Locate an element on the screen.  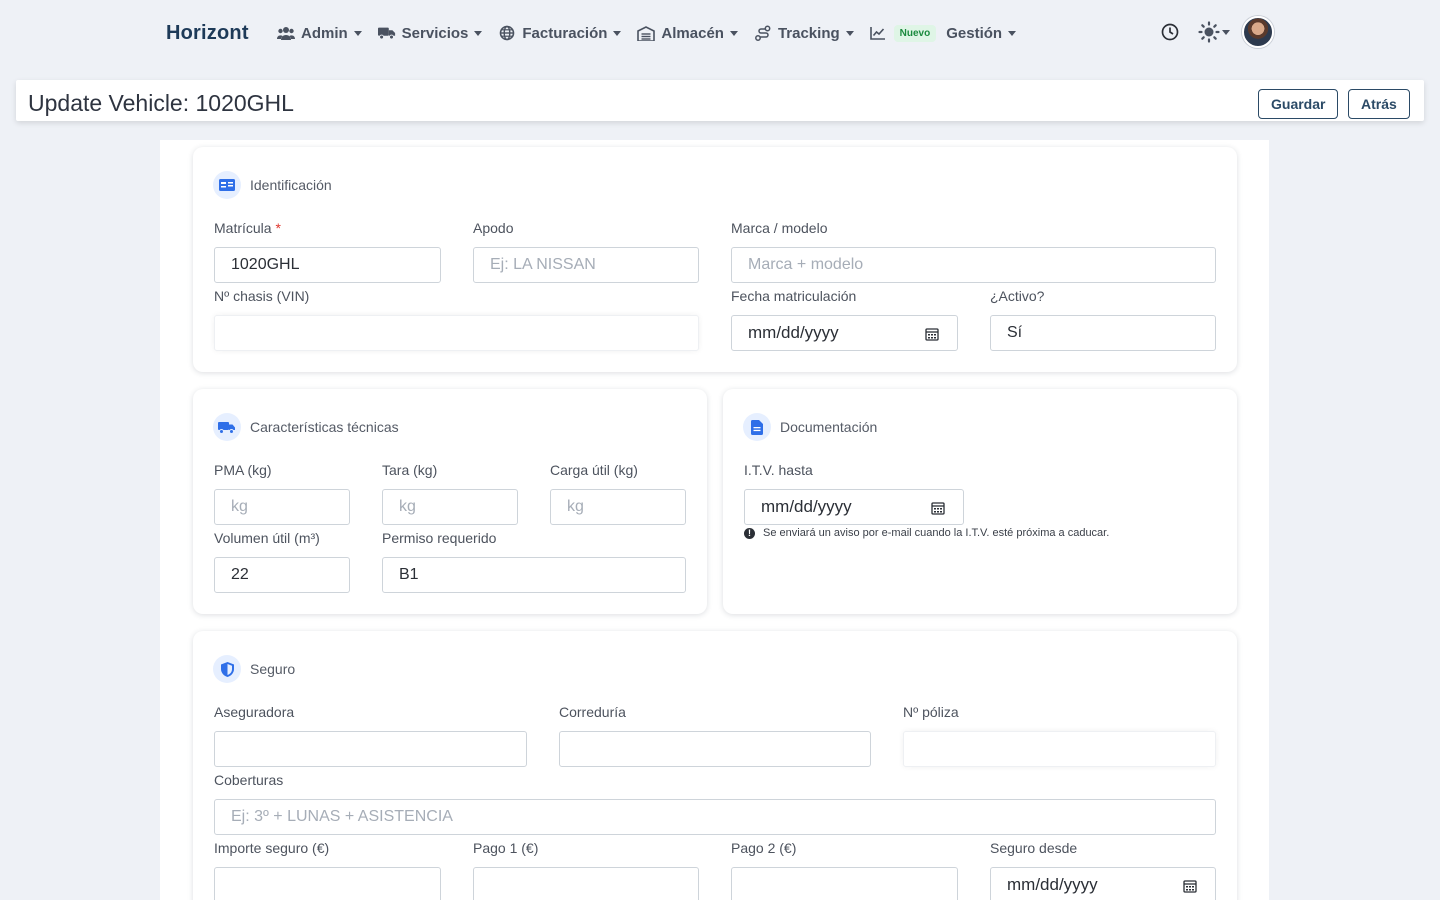
document-icon is located at coordinates (757, 427).